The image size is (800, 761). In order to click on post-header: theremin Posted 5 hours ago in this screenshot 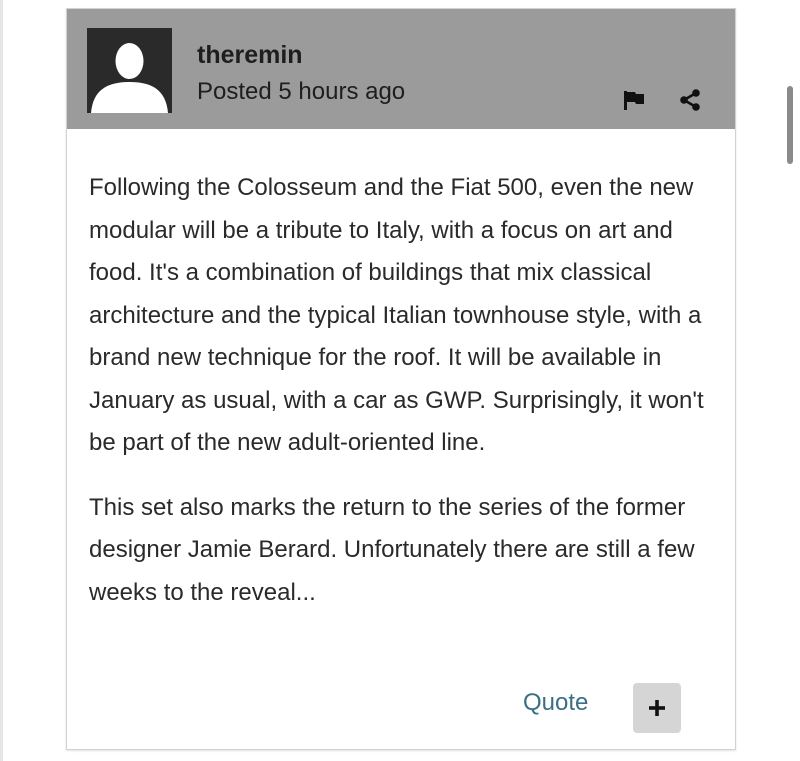, I will do `click(401, 69)`.